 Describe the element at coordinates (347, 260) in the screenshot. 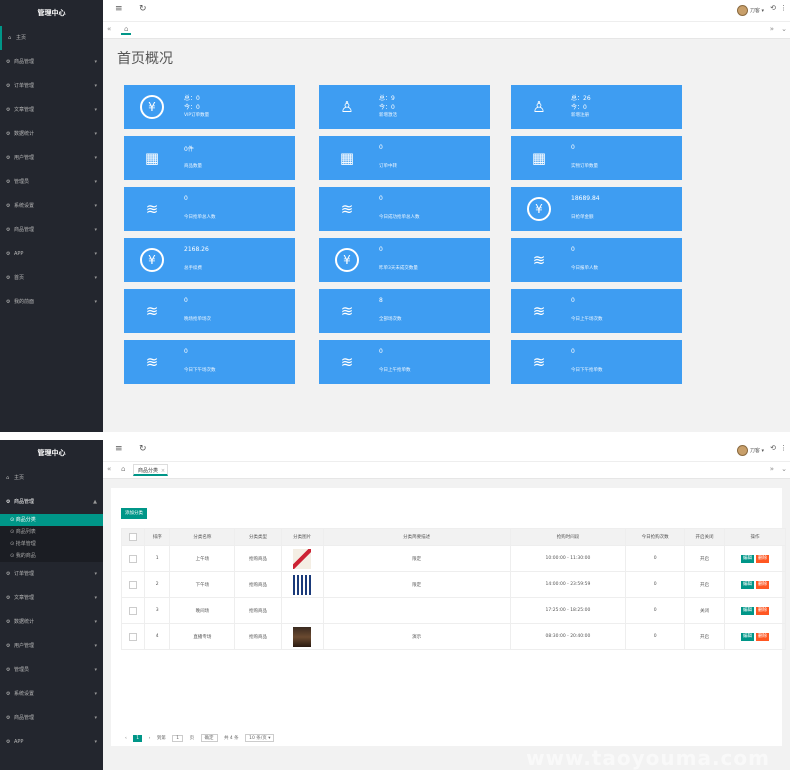

I see `yen-icon: ¥` at that location.